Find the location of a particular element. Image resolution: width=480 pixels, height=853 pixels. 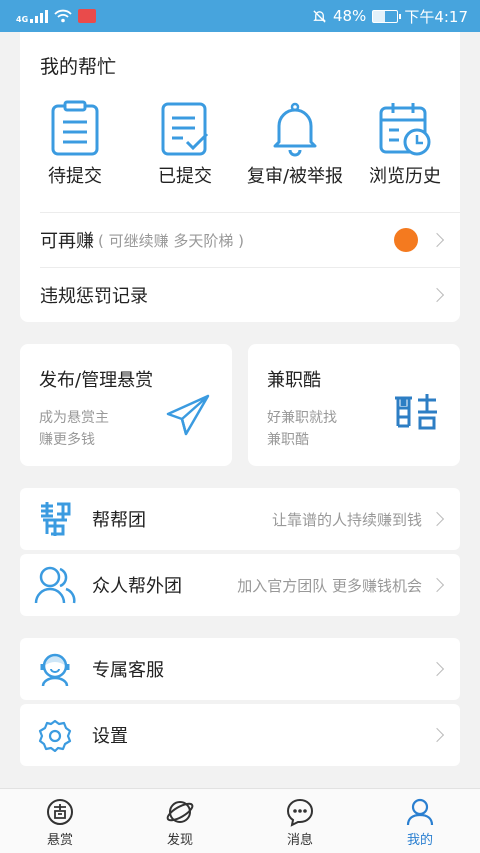

earn-again-row: 可再赚 ( 可继续赚 多天阶梯 ) is located at coordinates (240, 240).